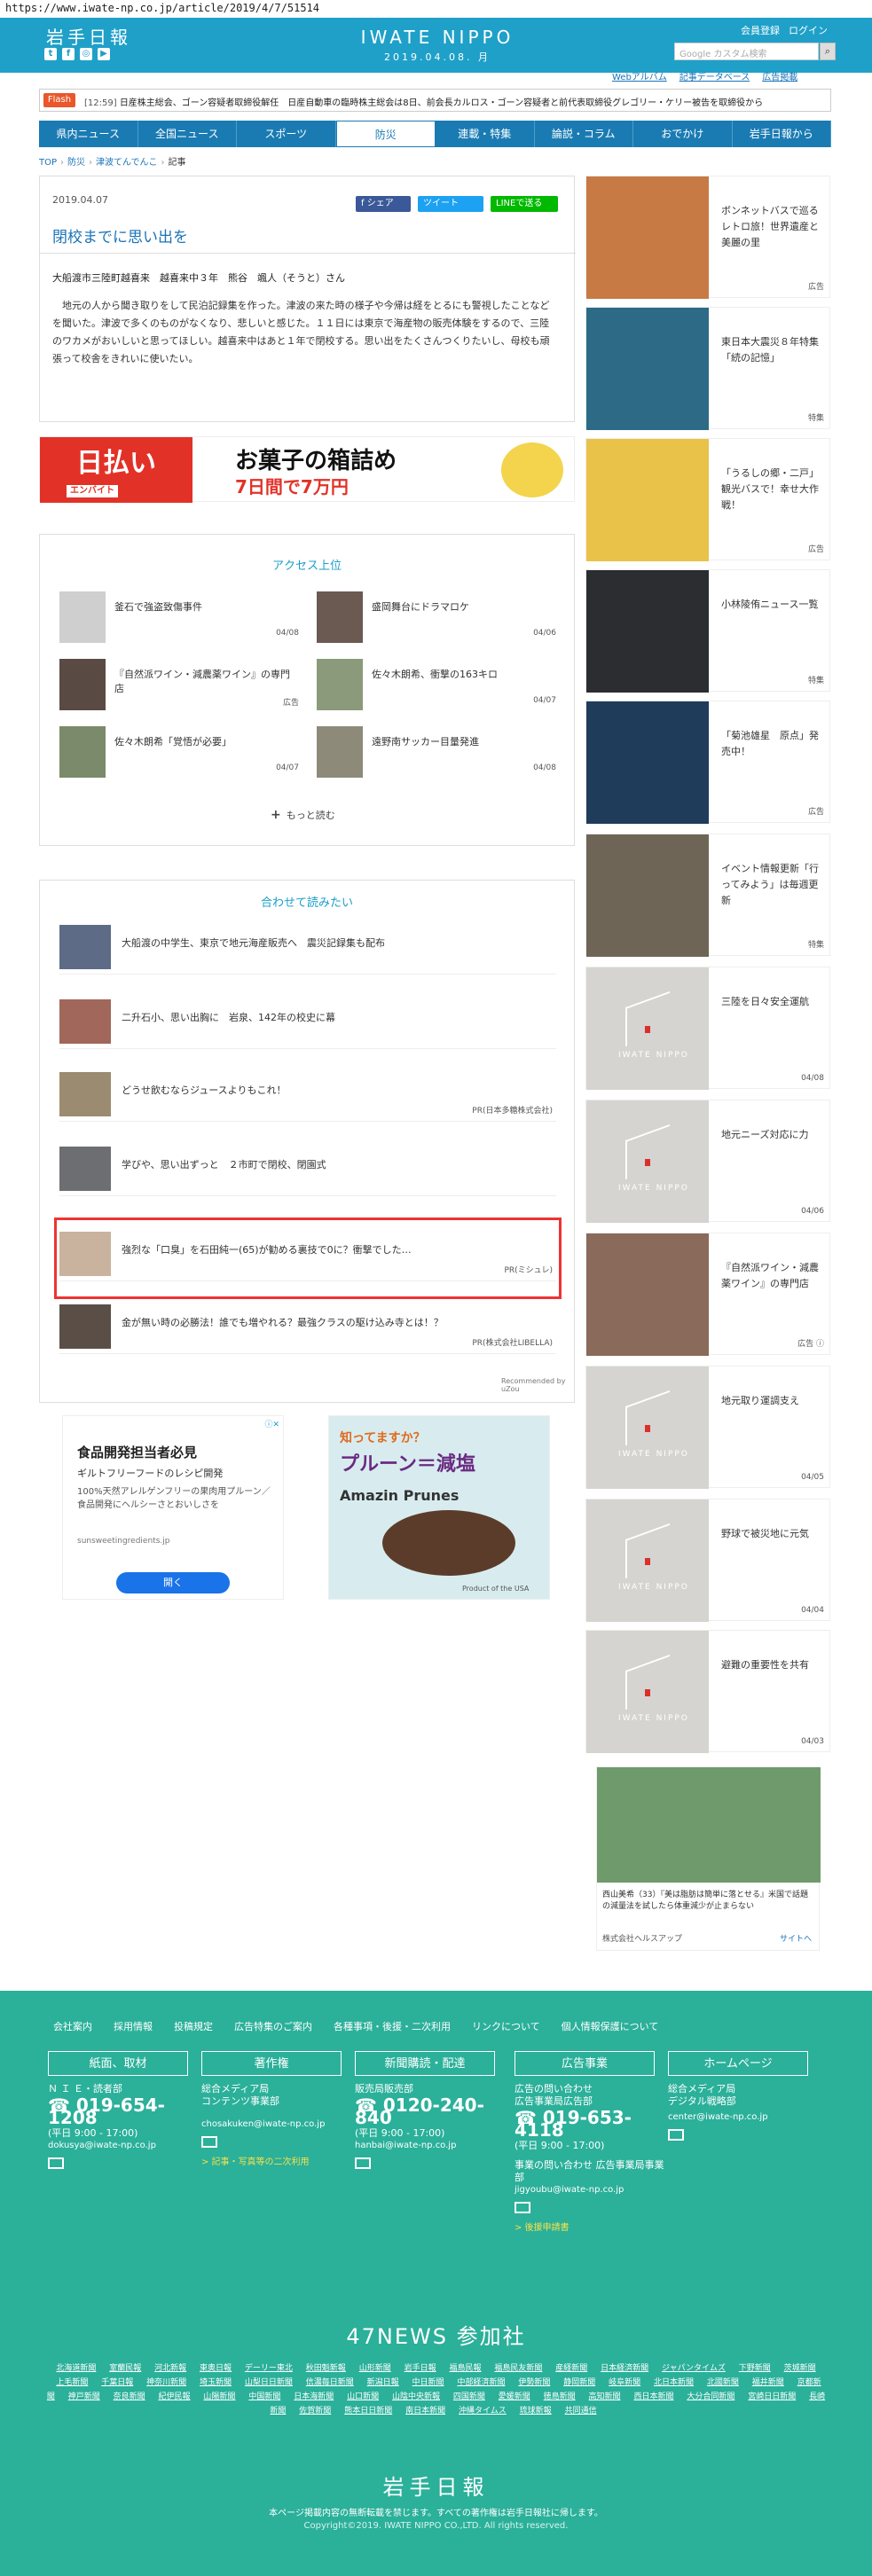  I want to click on phone-number: ☎ 019-653-4118, so click(590, 2124).